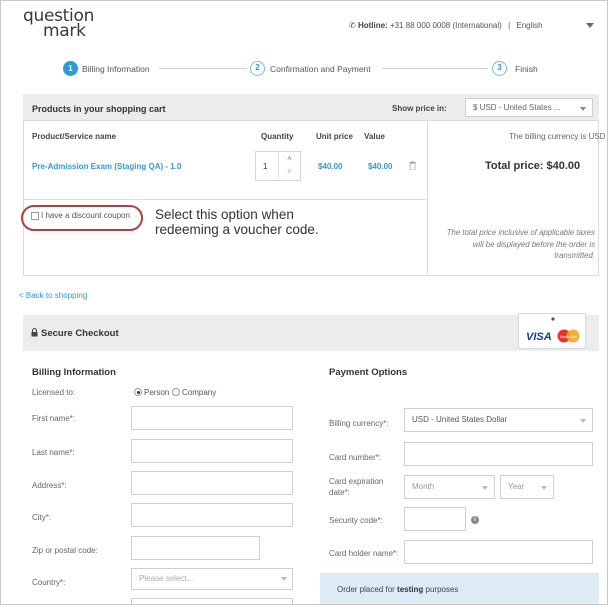 This screenshot has height=605, width=608. What do you see at coordinates (138, 392) in the screenshot?
I see `person-radio` at bounding box center [138, 392].